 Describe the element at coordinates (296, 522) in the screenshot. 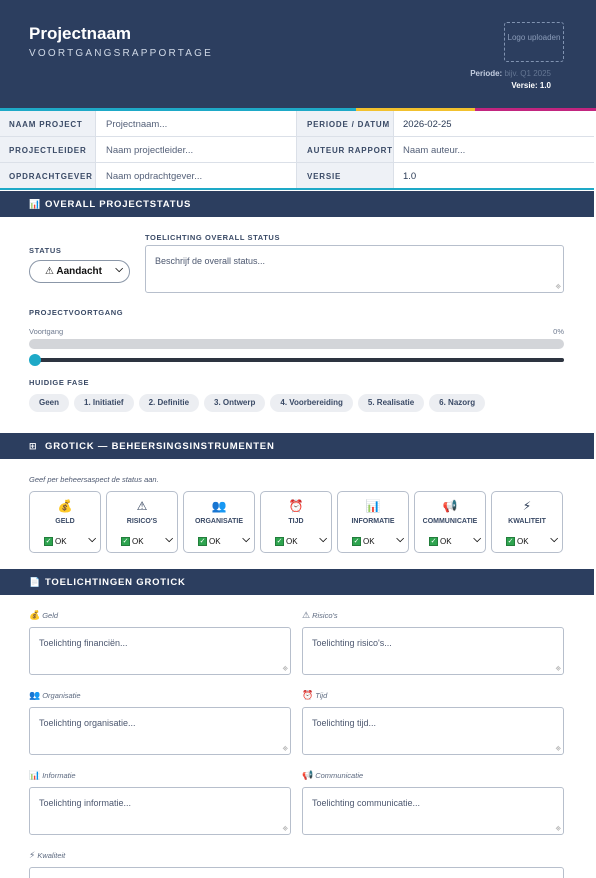

I see `grotick-card-tijd: ⏰ TIJD ✓ OK ⌵` at that location.